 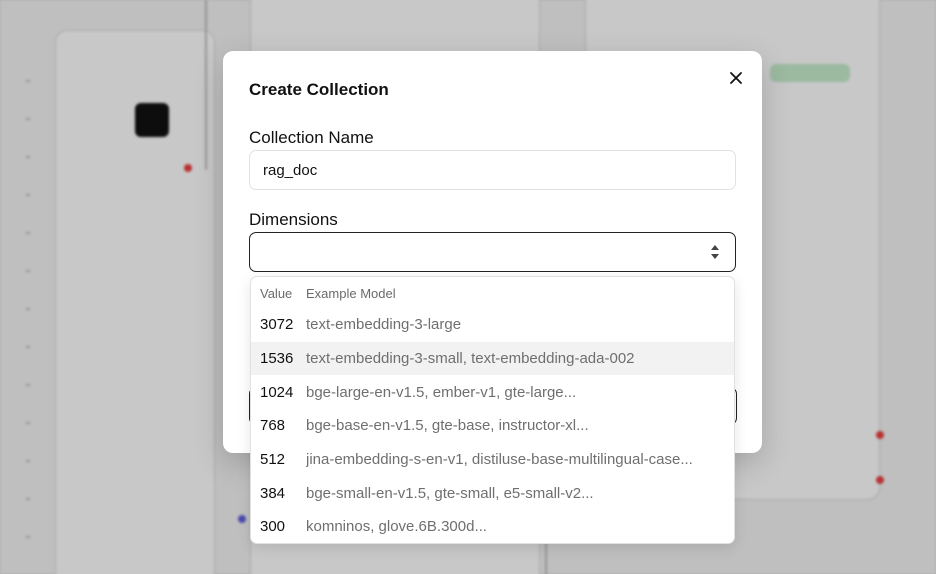 I want to click on close-button, so click(x=736, y=78).